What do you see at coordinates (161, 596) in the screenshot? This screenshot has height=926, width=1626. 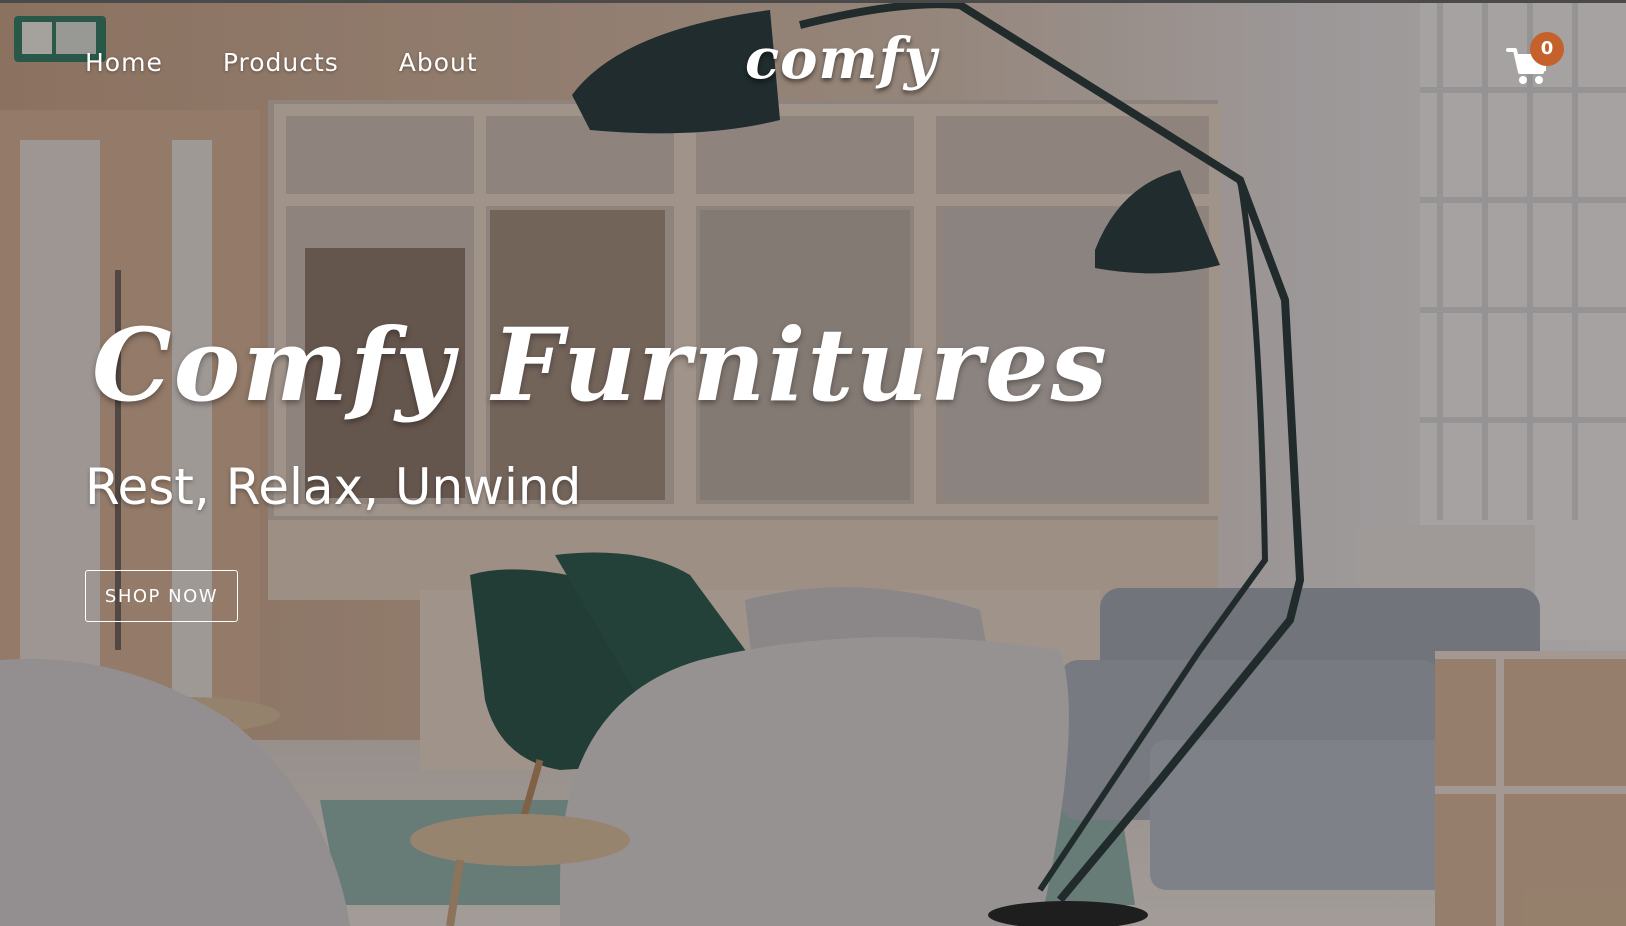 I see `shop-now-button: SHOP NOW` at bounding box center [161, 596].